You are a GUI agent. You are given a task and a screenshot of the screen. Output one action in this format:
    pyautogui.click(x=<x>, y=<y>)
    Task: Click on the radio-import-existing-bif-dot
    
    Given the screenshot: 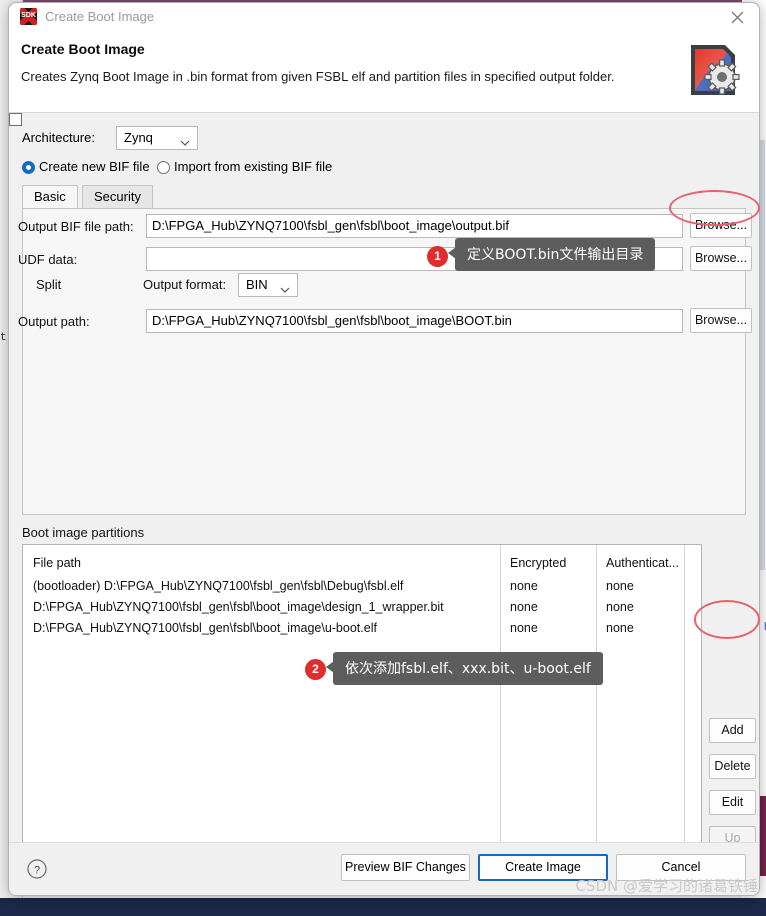 What is the action you would take?
    pyautogui.click(x=163, y=167)
    